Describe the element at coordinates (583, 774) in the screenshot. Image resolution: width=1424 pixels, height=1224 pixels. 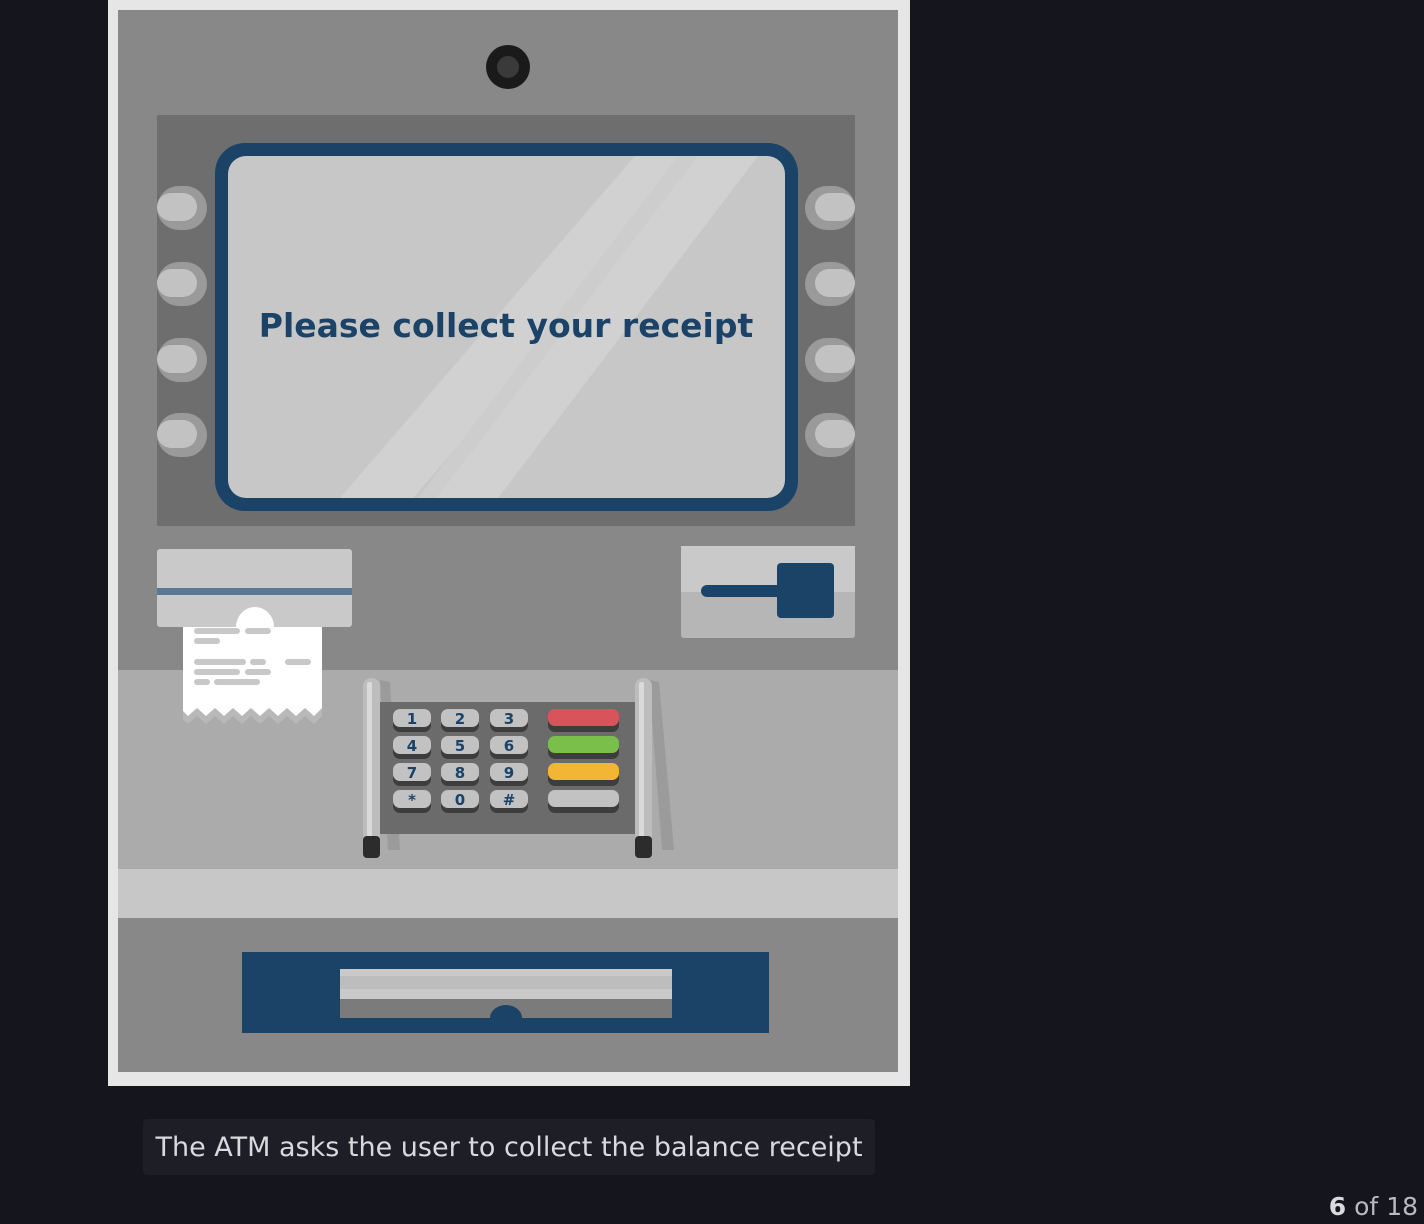
I see `enter-key` at that location.